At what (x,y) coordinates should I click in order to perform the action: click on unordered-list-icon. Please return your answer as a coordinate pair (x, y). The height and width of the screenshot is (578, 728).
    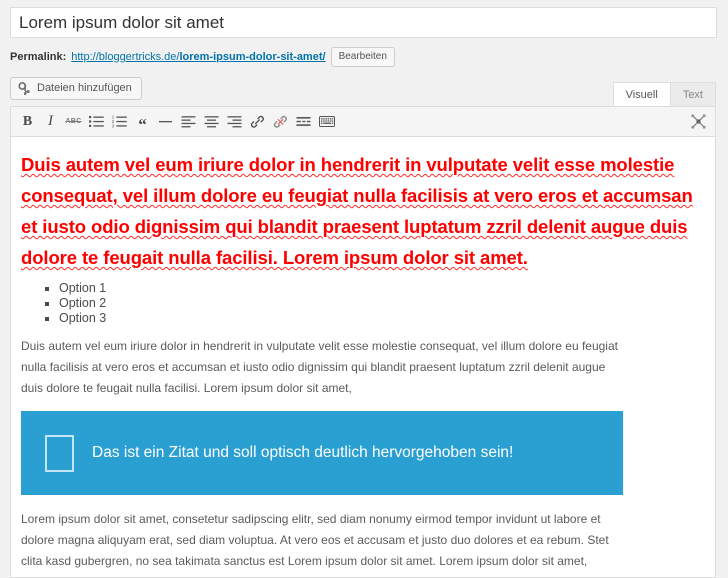
    Looking at the image, I should click on (96, 121).